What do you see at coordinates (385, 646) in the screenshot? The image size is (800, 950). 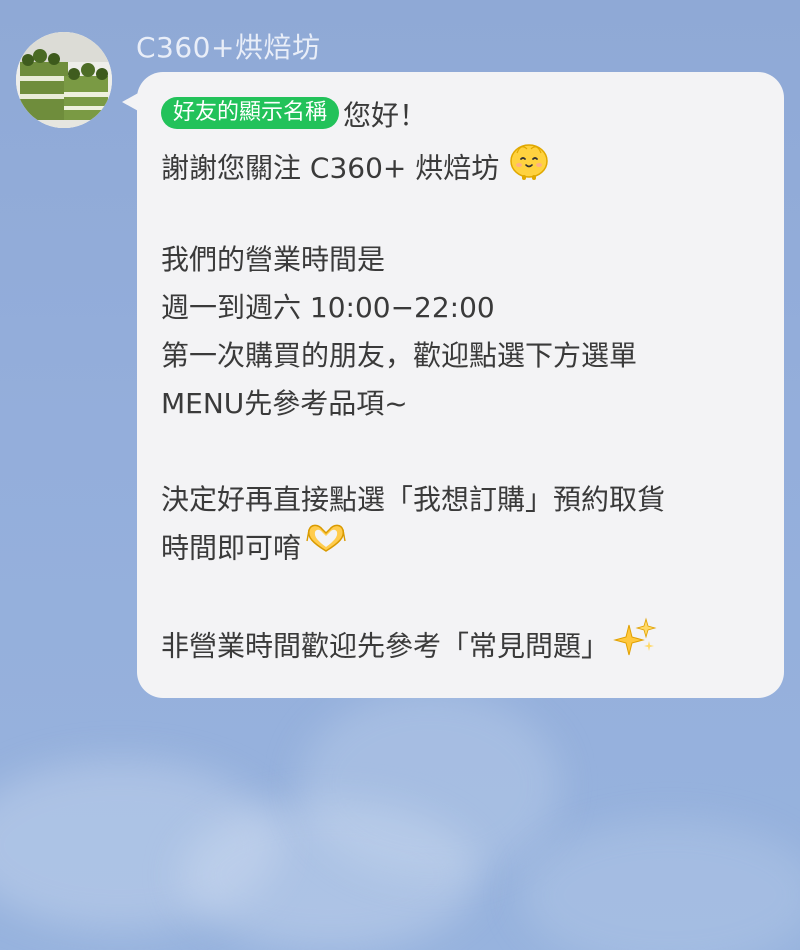 I see `faq-text: 非營業時間歡迎先參考「常見問題」` at bounding box center [385, 646].